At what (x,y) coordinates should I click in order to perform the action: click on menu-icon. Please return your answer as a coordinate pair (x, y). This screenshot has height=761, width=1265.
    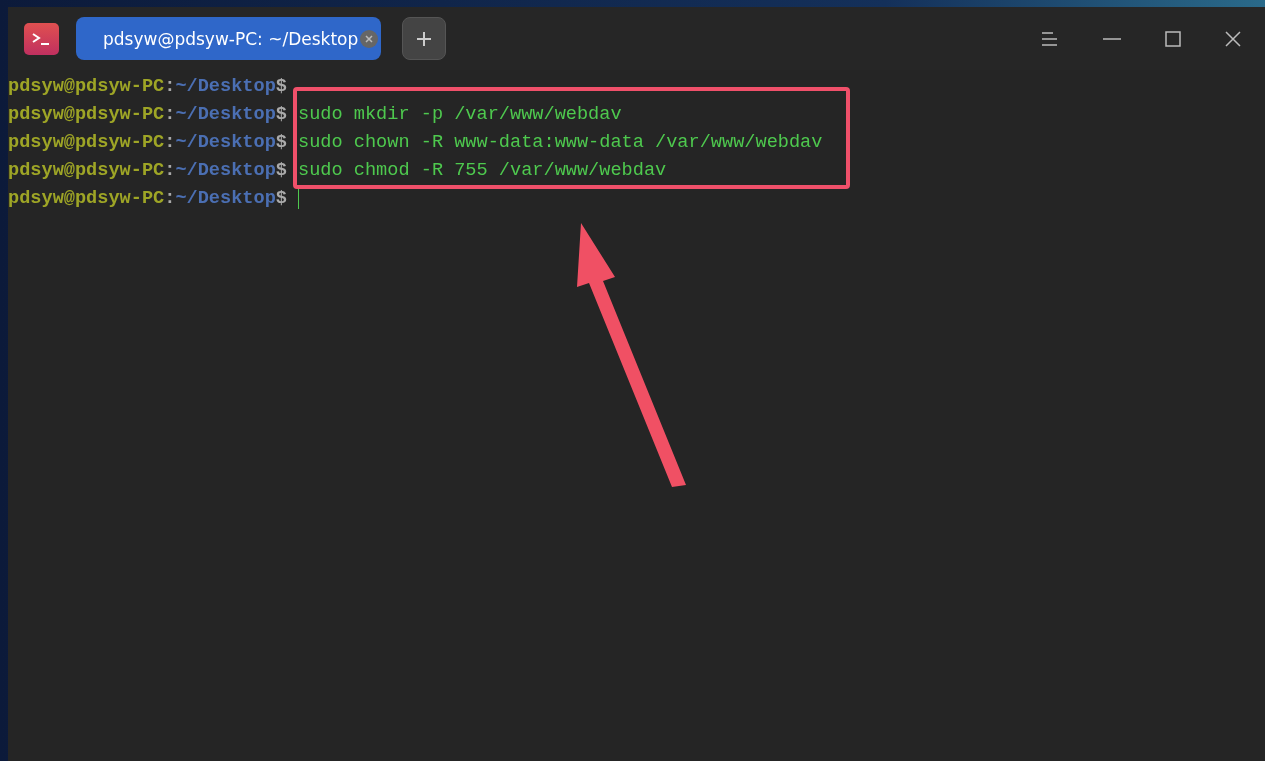
    Looking at the image, I should click on (1050, 38).